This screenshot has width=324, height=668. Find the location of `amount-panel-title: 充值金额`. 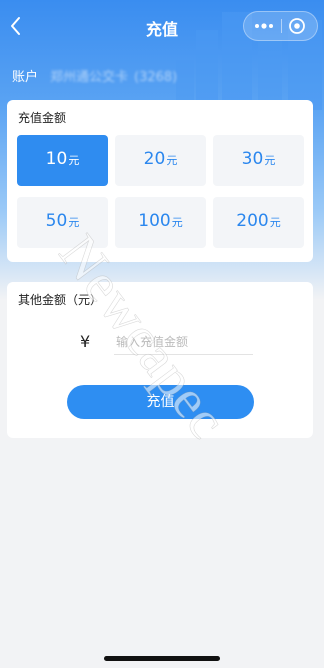

amount-panel-title: 充值金额 is located at coordinates (42, 118).